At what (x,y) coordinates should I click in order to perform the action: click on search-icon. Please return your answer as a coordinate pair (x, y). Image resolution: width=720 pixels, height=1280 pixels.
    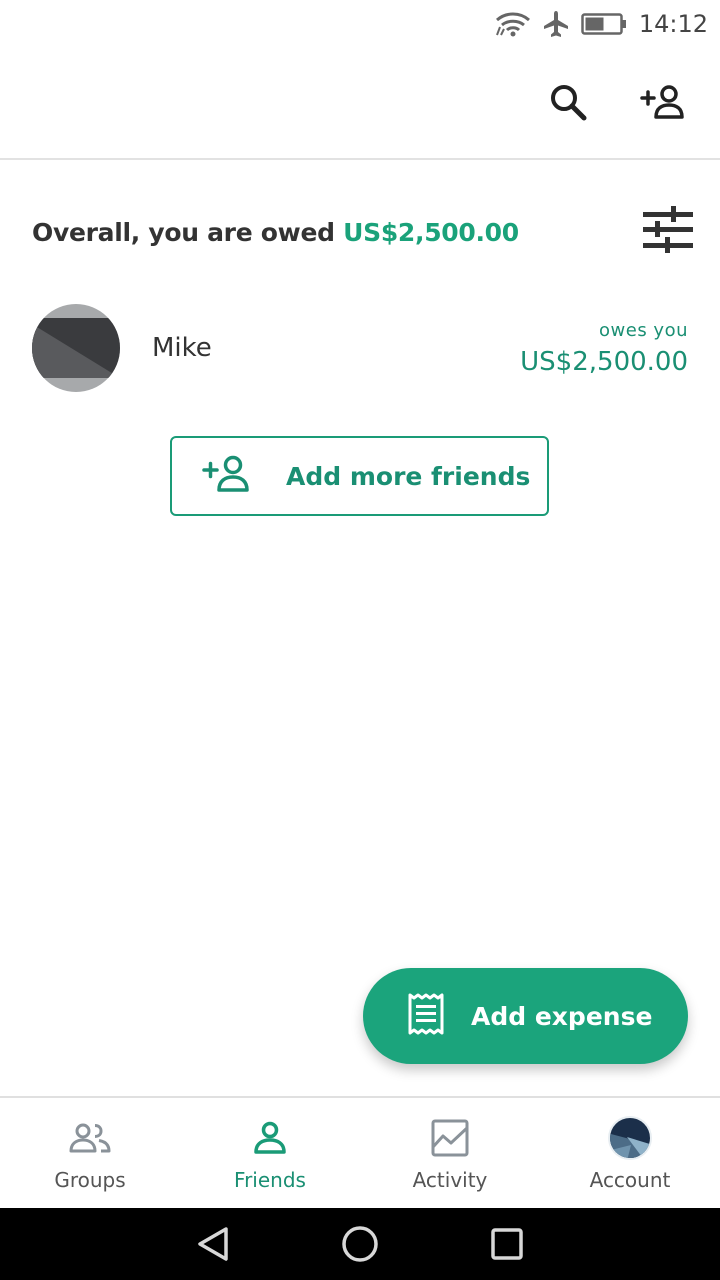
    Looking at the image, I should click on (568, 104).